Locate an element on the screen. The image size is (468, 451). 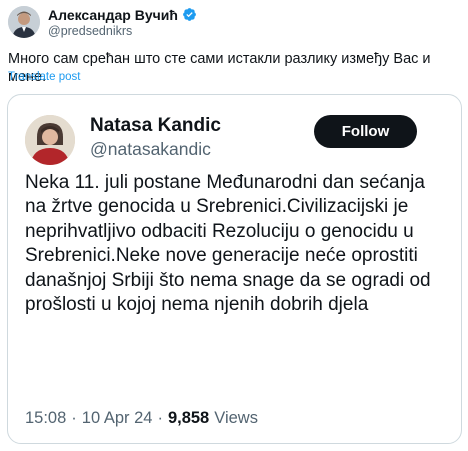
avatar is located at coordinates (24, 22).